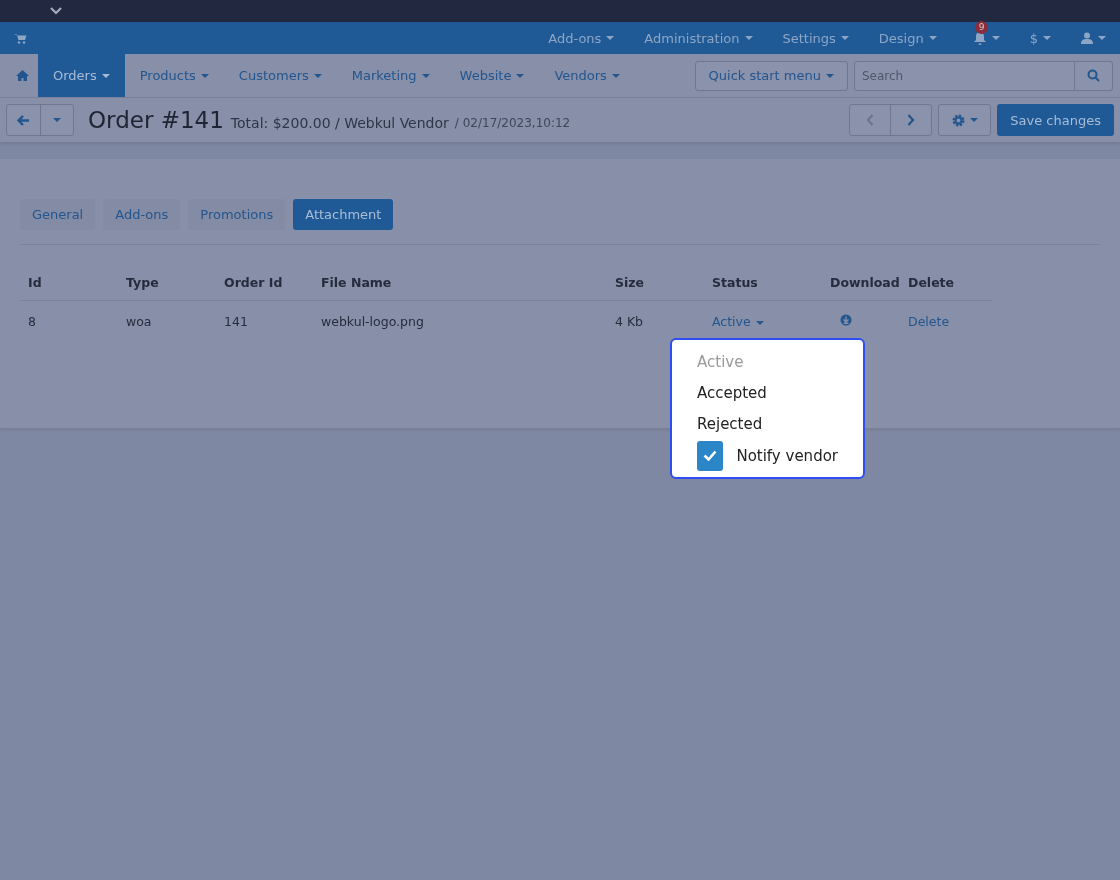 This screenshot has height=880, width=1120. What do you see at coordinates (253, 282) in the screenshot?
I see `column-header: Order Id` at bounding box center [253, 282].